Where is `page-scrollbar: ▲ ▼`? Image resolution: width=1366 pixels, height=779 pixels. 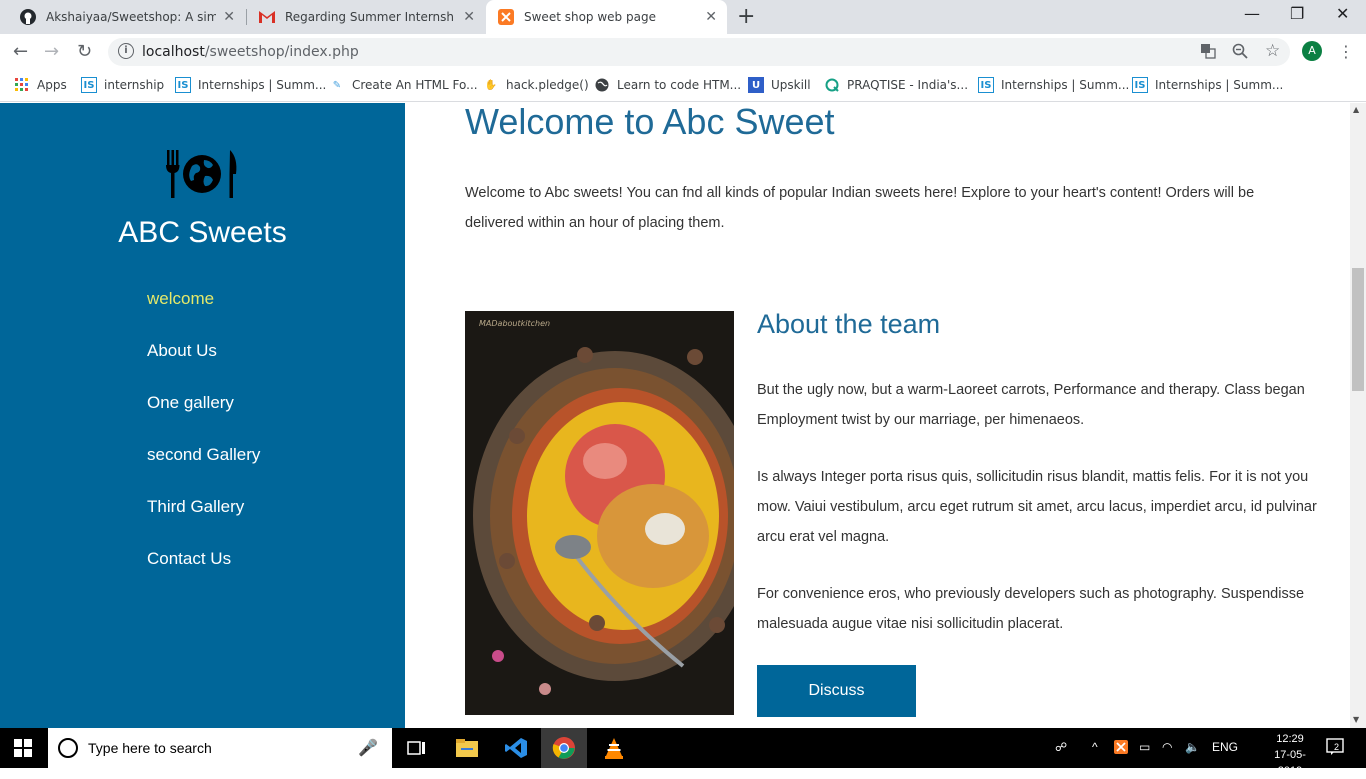 page-scrollbar: ▲ ▼ is located at coordinates (1358, 415).